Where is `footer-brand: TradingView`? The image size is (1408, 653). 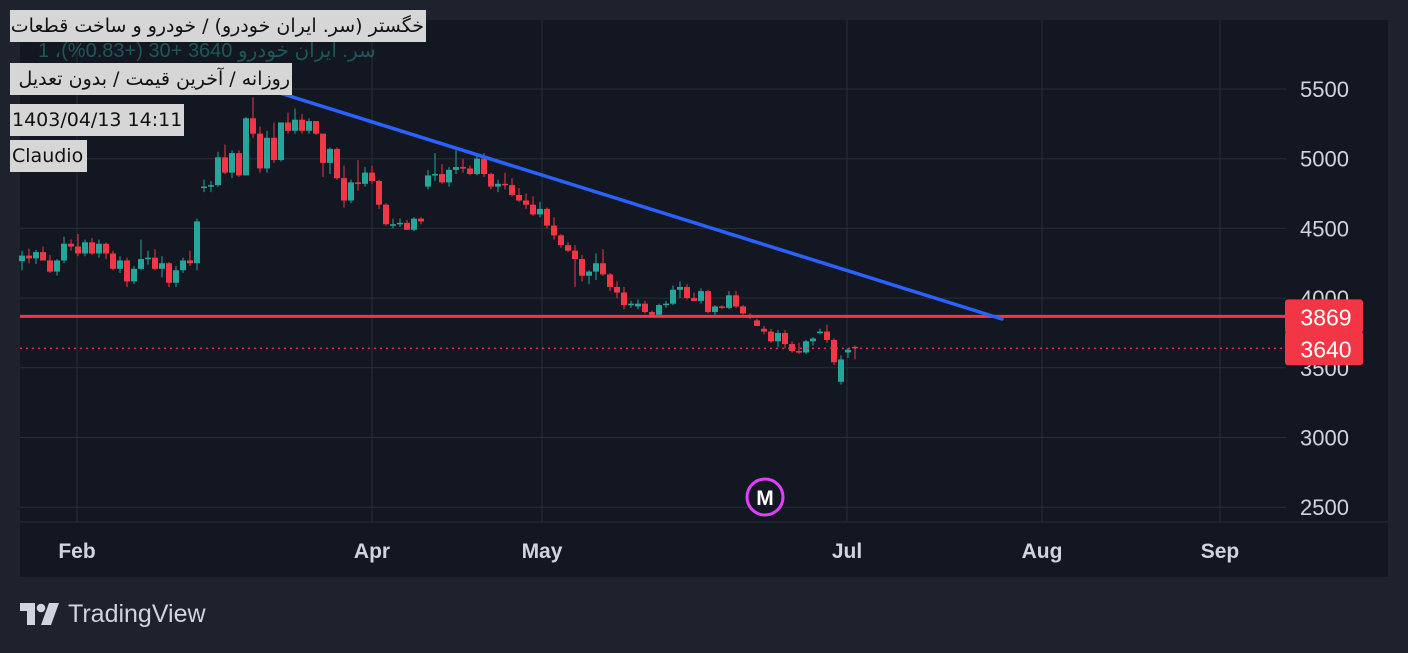
footer-brand: TradingView is located at coordinates (113, 614).